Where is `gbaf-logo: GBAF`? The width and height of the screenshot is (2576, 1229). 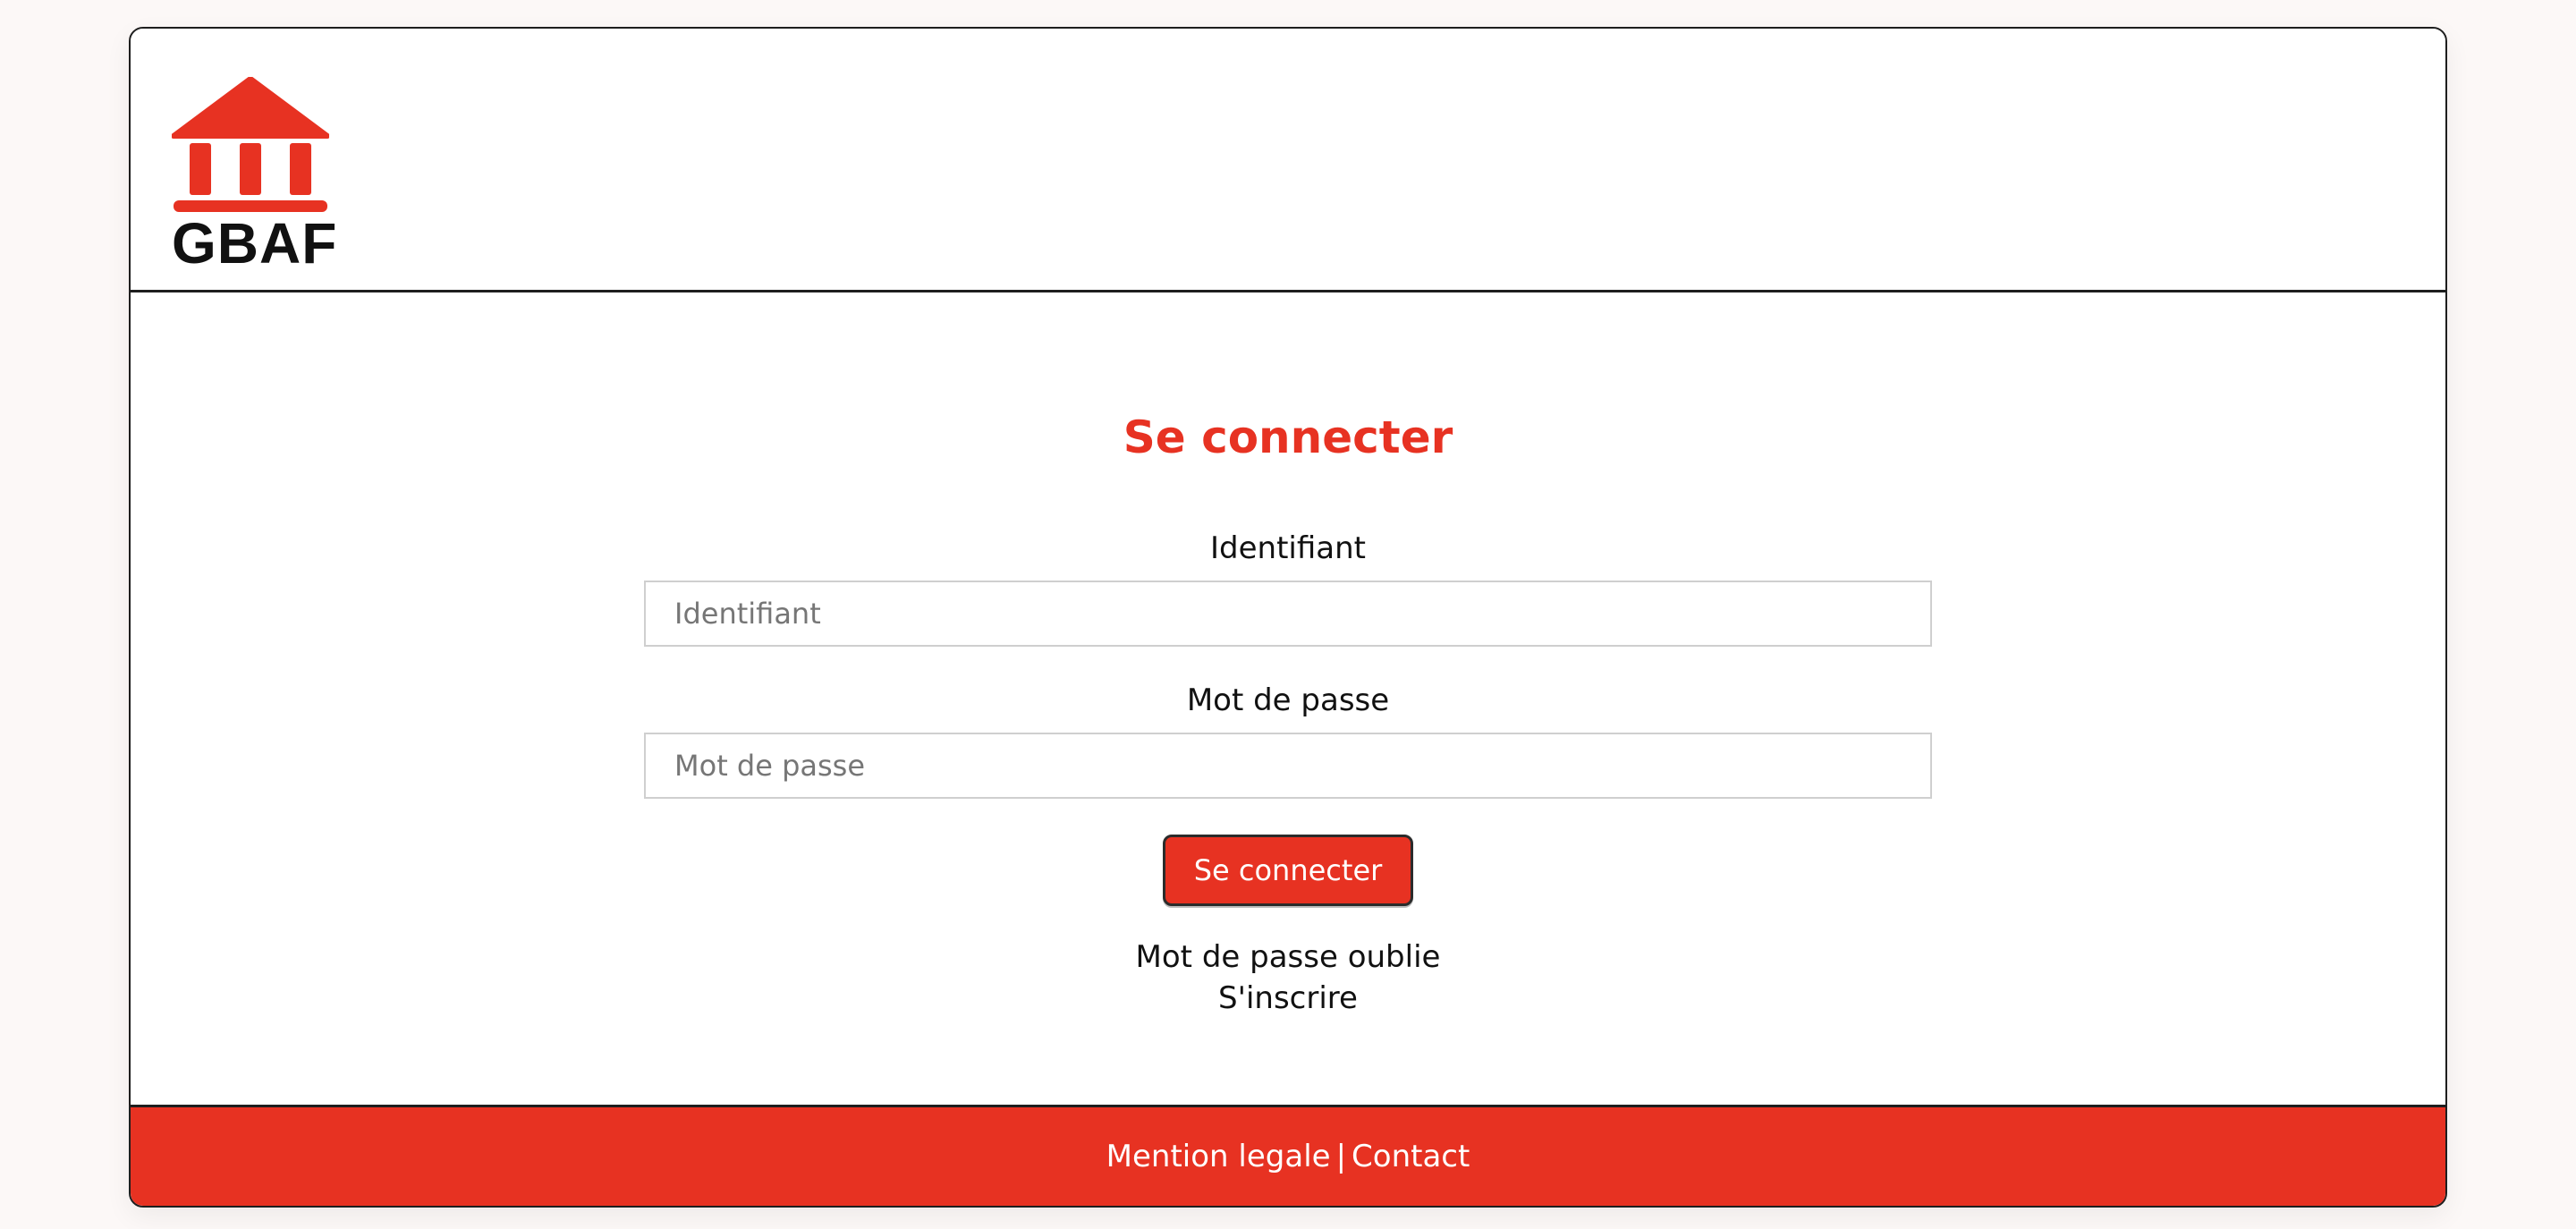
gbaf-logo: GBAF is located at coordinates (255, 186).